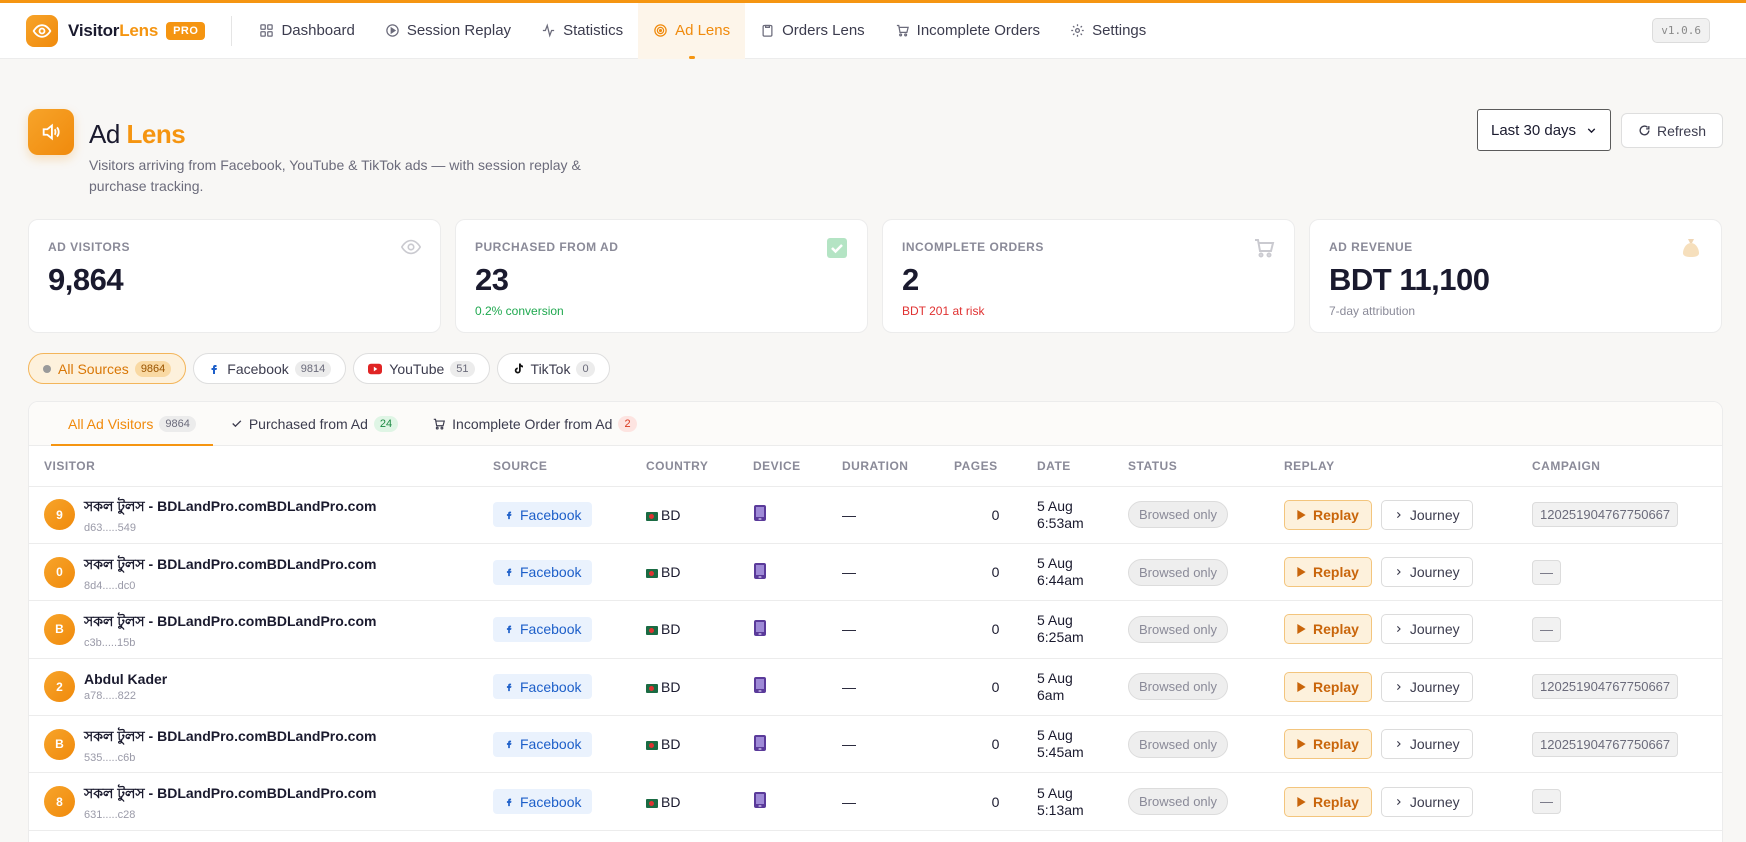  I want to click on nav-dashboard: Dashboard, so click(306, 31).